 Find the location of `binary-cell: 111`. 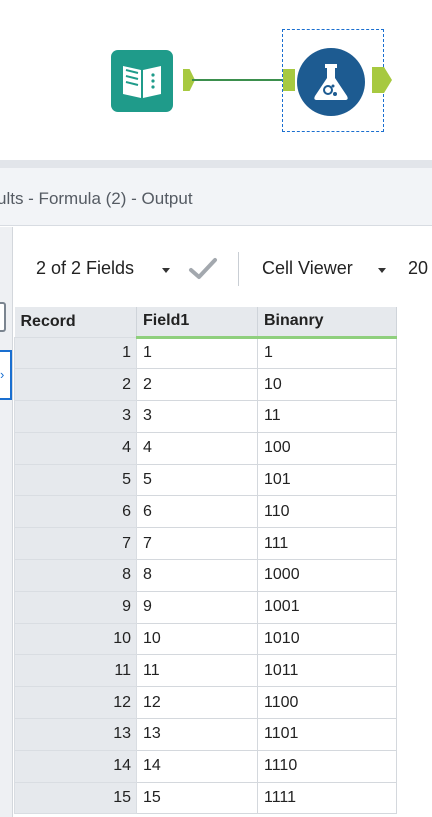

binary-cell: 111 is located at coordinates (327, 544).